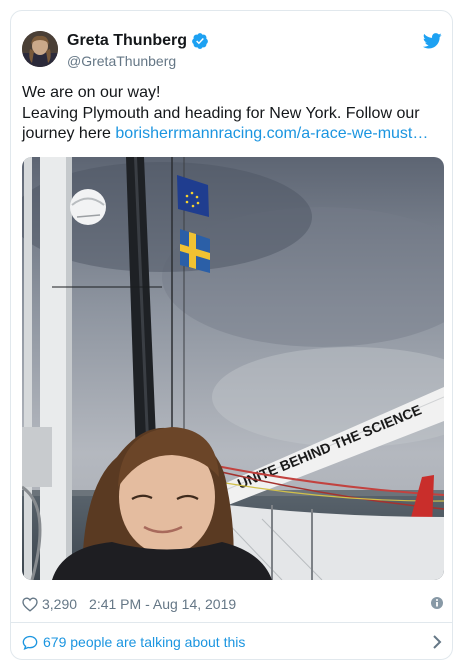 The image size is (465, 668). What do you see at coordinates (437, 642) in the screenshot?
I see `chevron-right-icon` at bounding box center [437, 642].